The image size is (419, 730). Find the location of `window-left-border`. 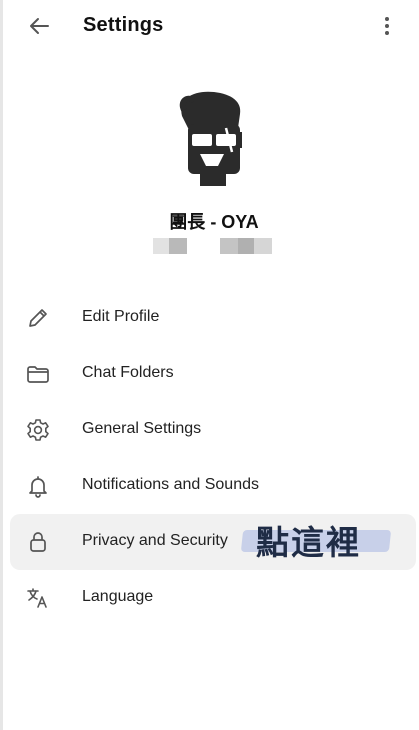

window-left-border is located at coordinates (1, 365).